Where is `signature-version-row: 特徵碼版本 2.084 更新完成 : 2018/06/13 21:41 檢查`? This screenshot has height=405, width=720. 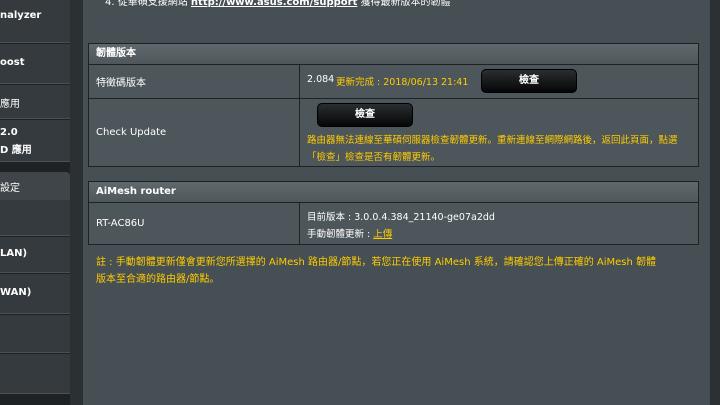
signature-version-row: 特徵碼版本 2.084 更新完成 : 2018/06/13 21:41 檢查 is located at coordinates (393, 82).